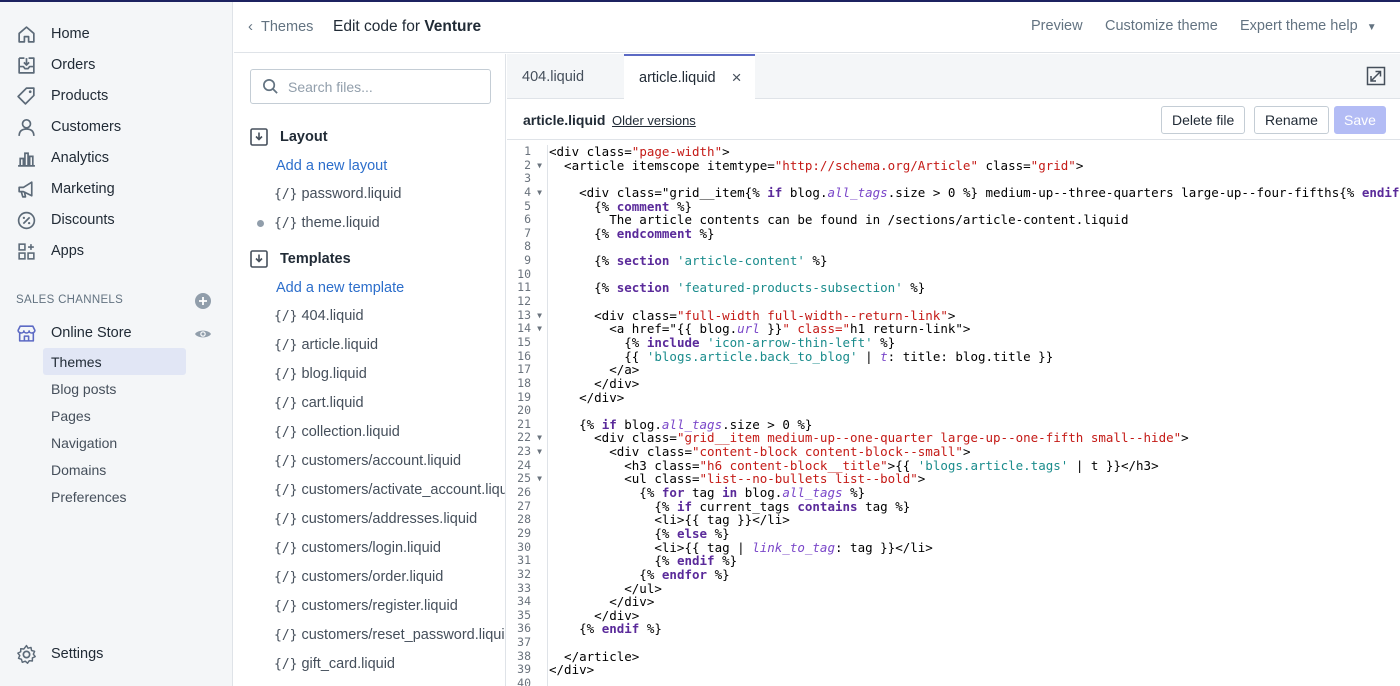  Describe the element at coordinates (327, 223) in the screenshot. I see `file-item: {/} theme.liquid` at that location.